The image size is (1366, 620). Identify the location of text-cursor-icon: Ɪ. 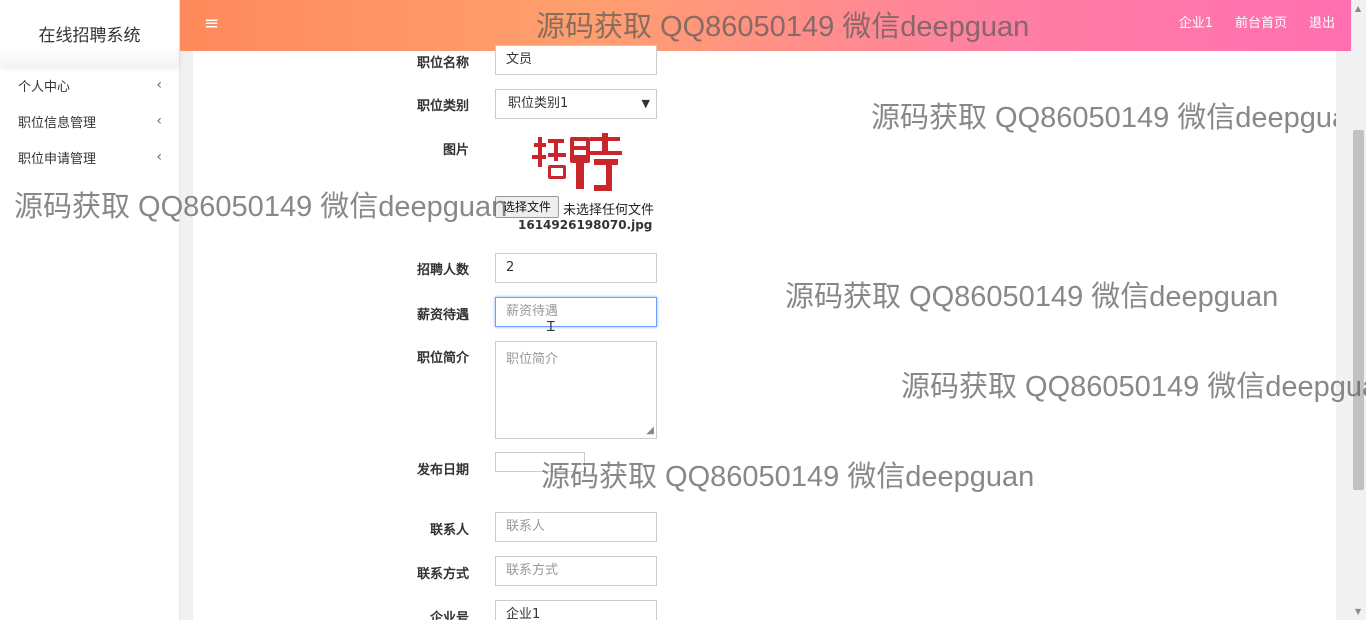
(551, 327).